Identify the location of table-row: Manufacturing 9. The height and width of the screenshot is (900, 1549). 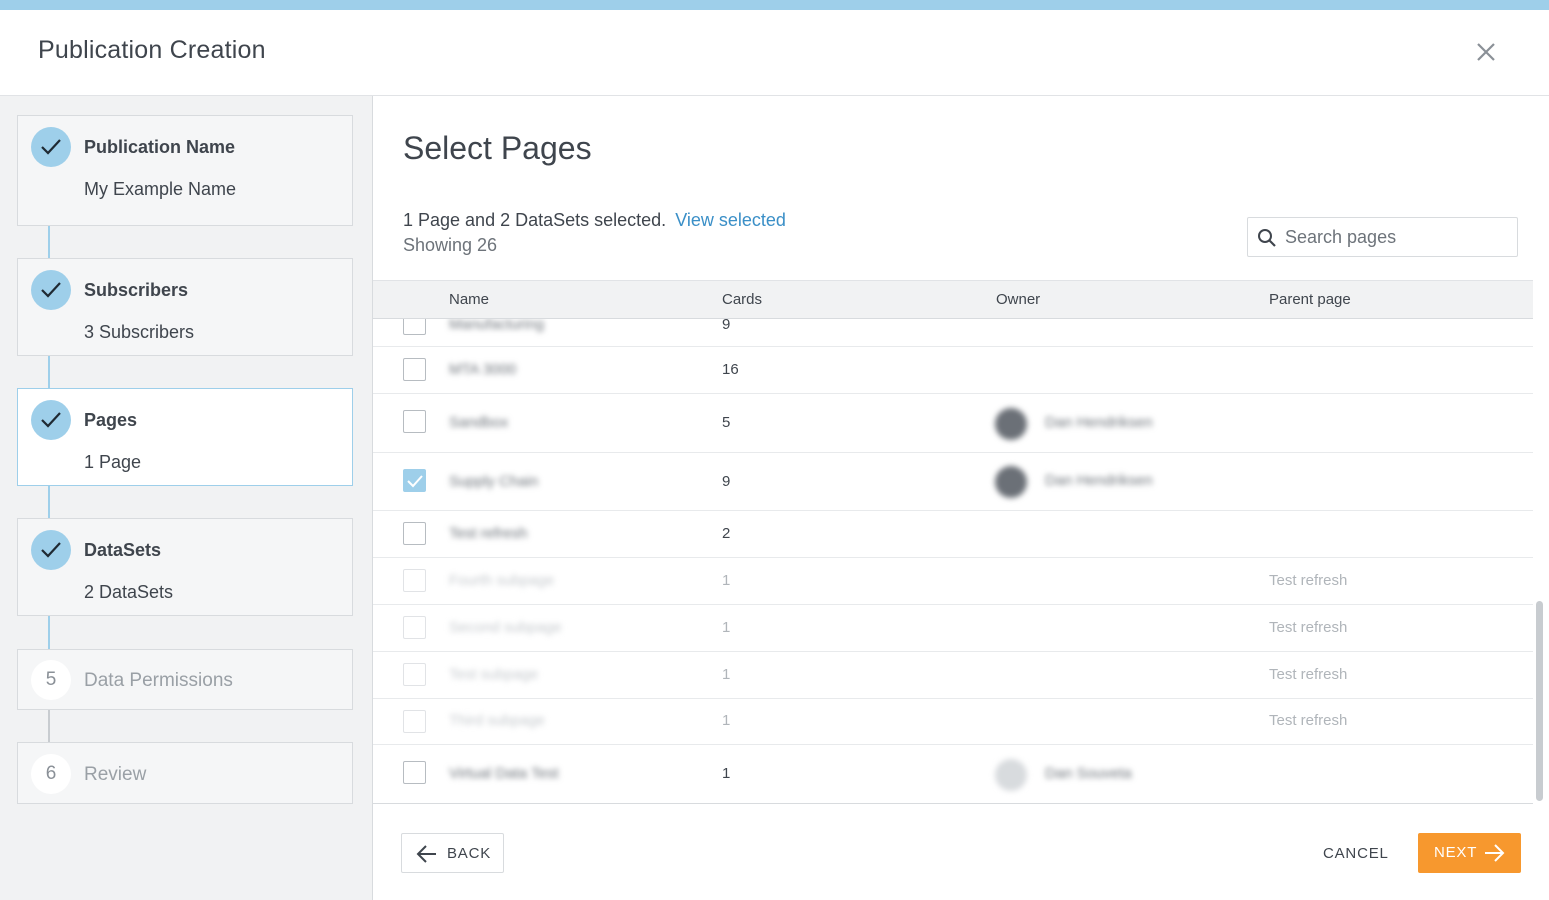
(953, 333).